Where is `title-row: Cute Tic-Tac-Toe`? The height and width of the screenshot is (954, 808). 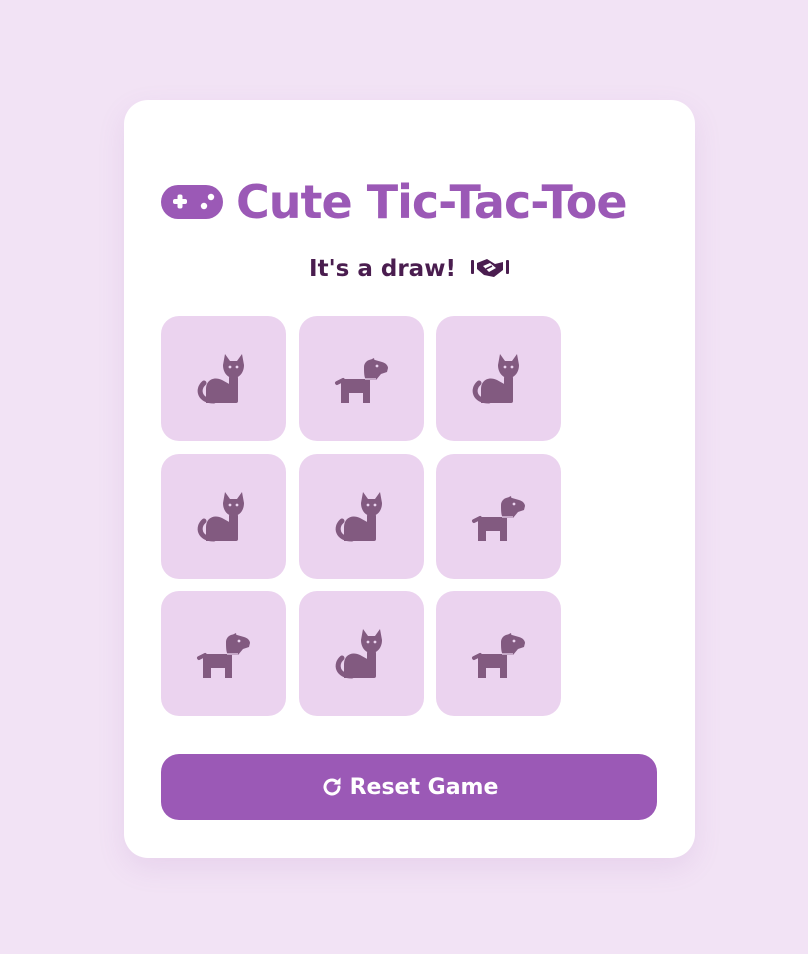
title-row: Cute Tic-Tac-Toe is located at coordinates (410, 202).